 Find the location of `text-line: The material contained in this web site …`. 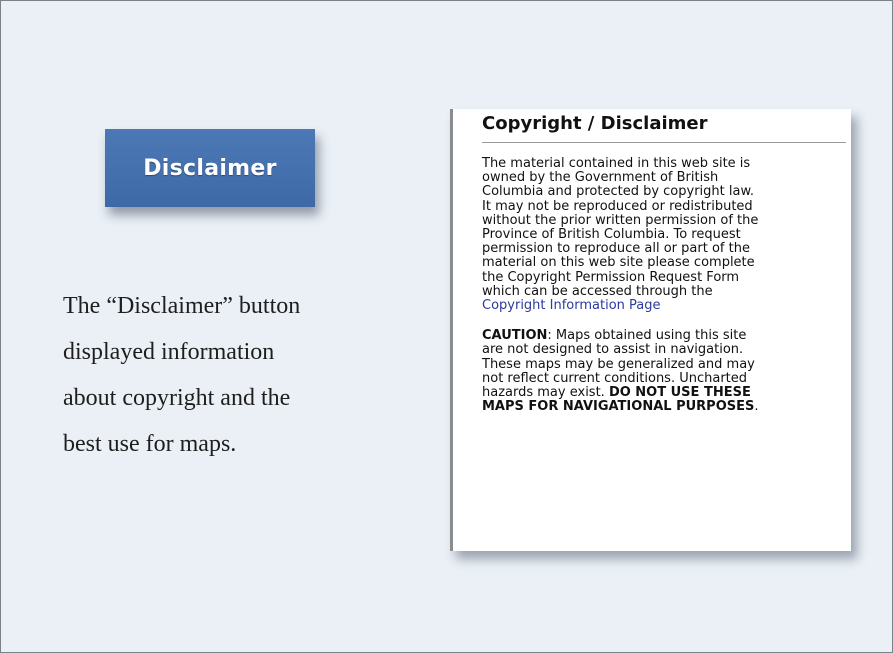

text-line: The material contained in this web site … is located at coordinates (616, 163).